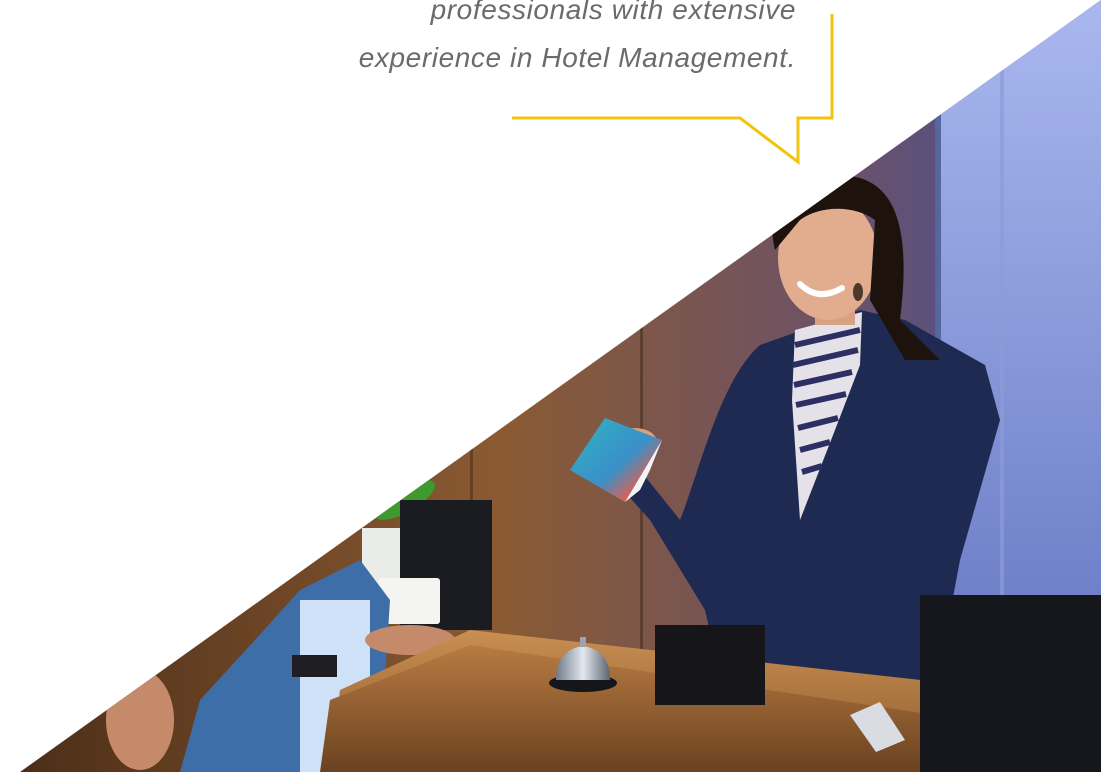 Image resolution: width=1101 pixels, height=772 pixels. I want to click on quote-line-2: experience in Hotel Management., so click(577, 57).